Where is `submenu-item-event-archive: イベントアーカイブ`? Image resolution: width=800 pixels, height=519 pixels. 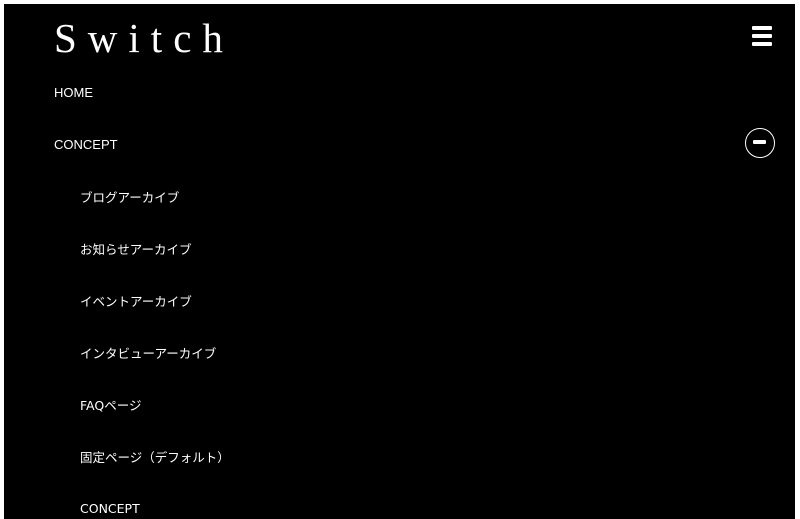
submenu-item-event-archive: イベントアーカイブ is located at coordinates (399, 300).